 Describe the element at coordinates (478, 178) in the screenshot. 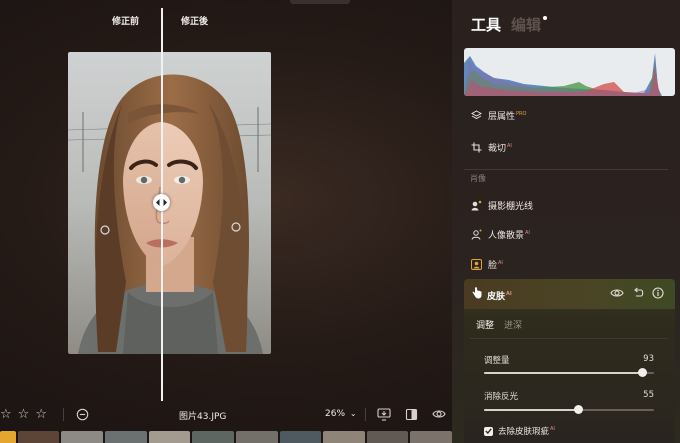

I see `section-title-portrait: 肖像` at that location.